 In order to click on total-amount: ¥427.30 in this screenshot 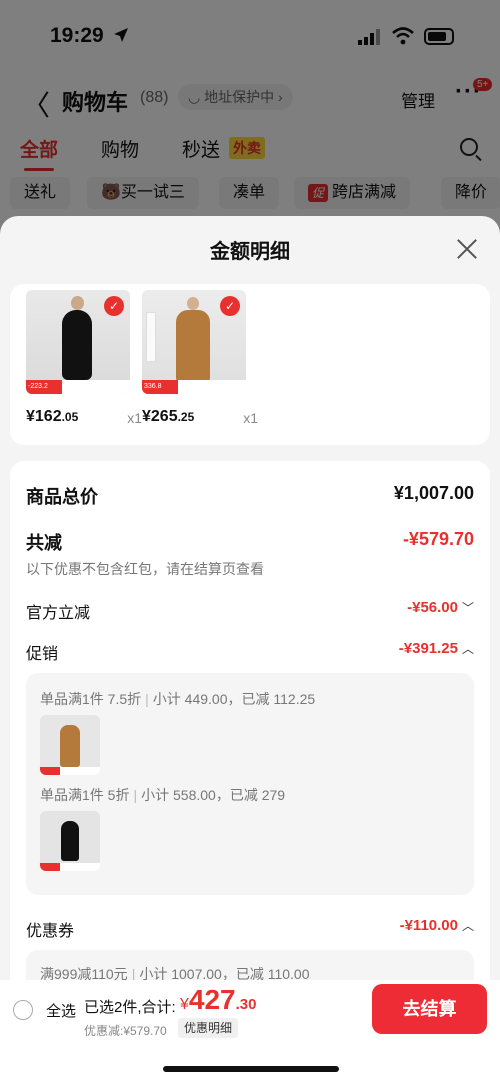, I will do `click(218, 999)`.